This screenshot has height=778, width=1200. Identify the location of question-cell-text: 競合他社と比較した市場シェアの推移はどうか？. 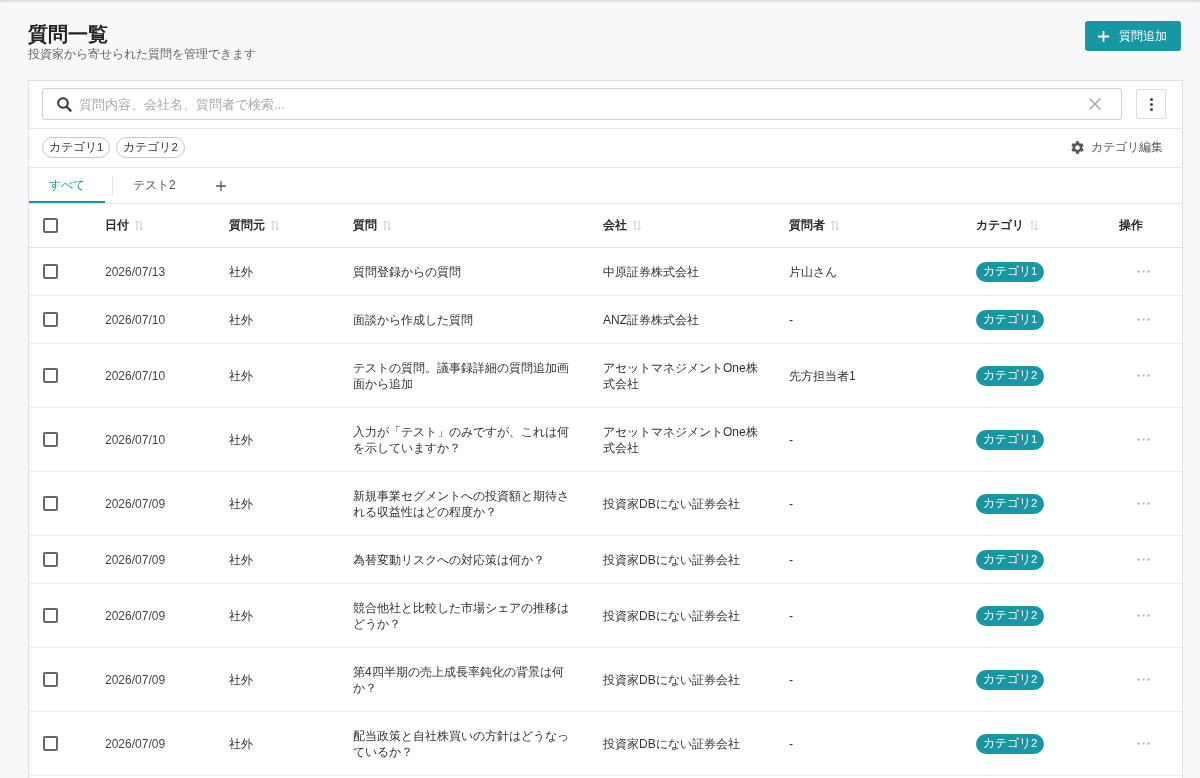
(461, 615).